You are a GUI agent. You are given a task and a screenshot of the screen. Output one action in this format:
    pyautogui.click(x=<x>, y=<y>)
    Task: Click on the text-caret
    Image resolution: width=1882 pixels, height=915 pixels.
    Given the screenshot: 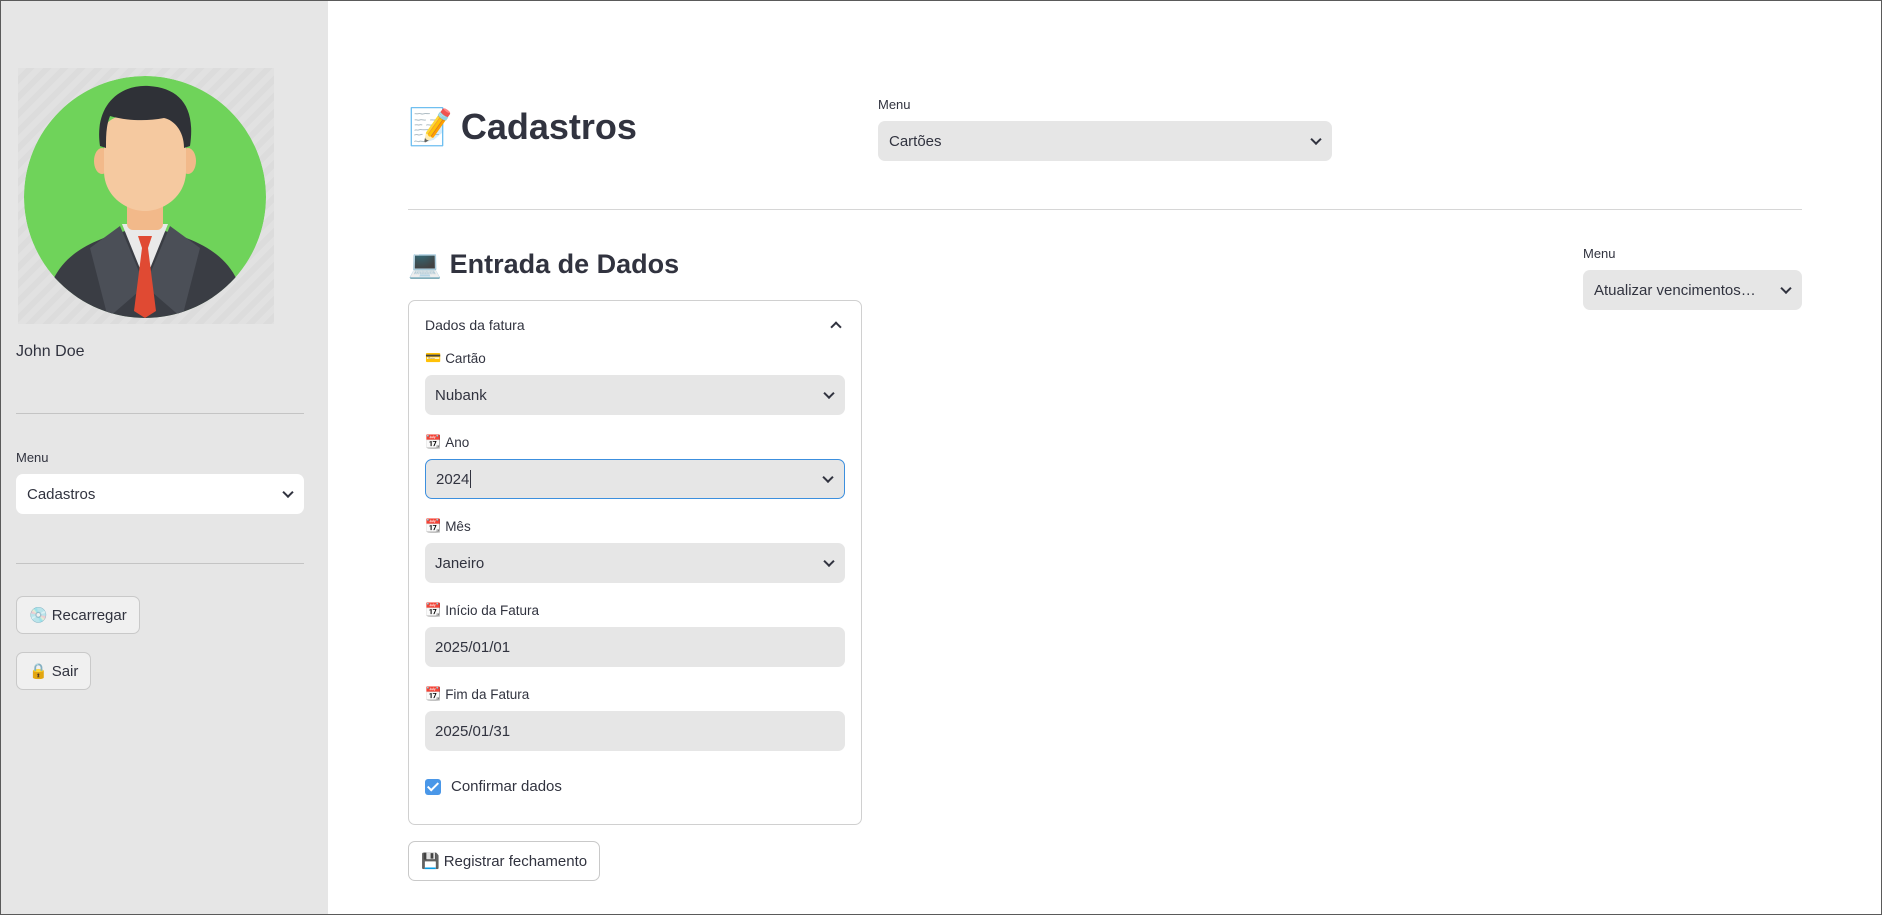 What is the action you would take?
    pyautogui.click(x=471, y=479)
    